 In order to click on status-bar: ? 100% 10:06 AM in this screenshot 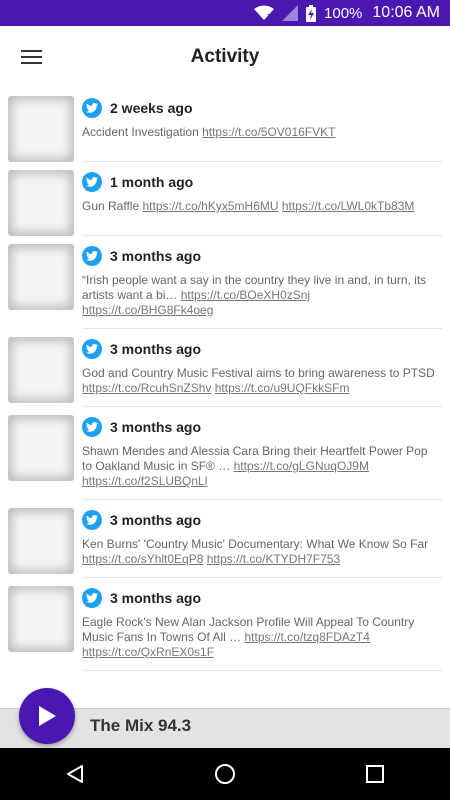, I will do `click(225, 13)`.